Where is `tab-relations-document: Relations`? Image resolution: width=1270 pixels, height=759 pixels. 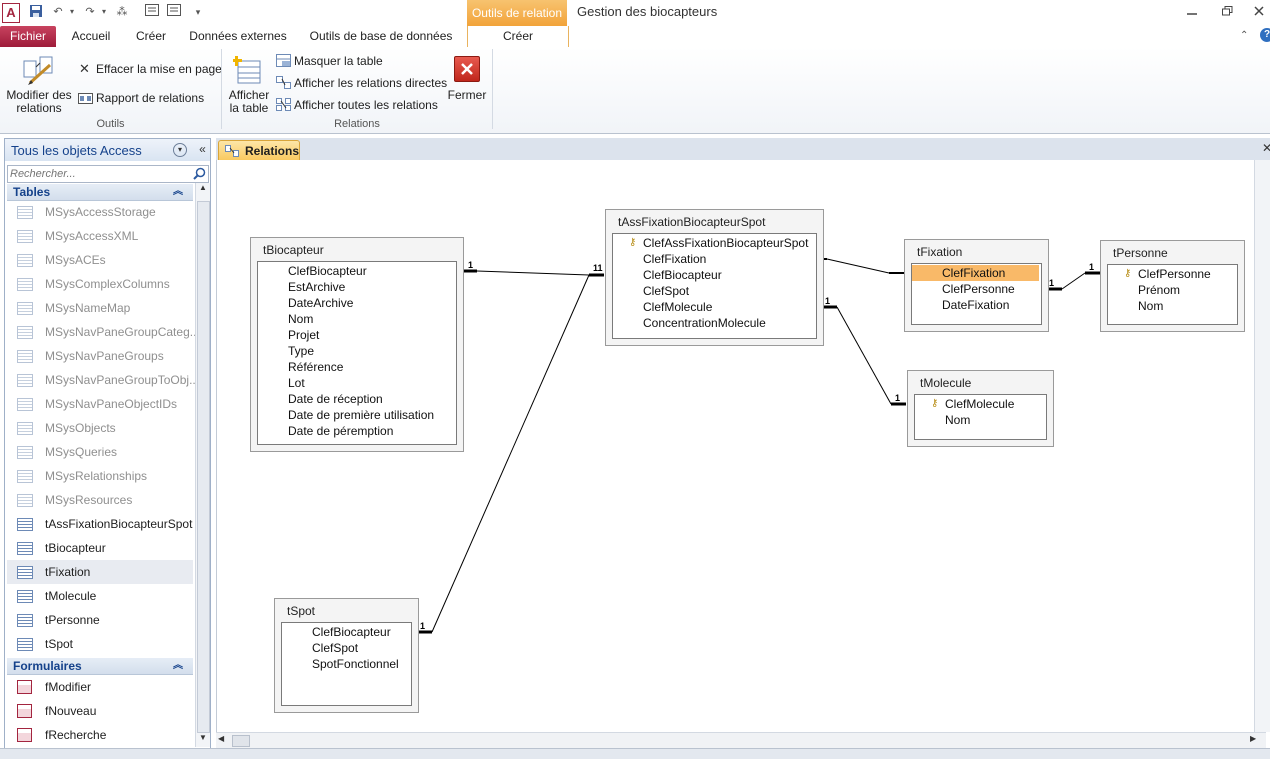 tab-relations-document: Relations is located at coordinates (259, 150).